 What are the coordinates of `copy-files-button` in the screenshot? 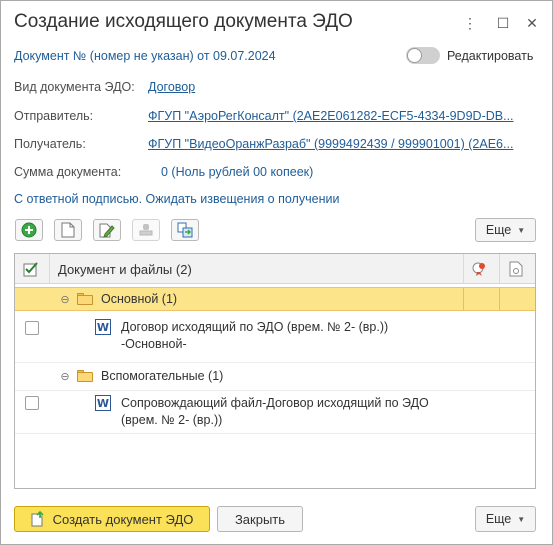 It's located at (185, 230).